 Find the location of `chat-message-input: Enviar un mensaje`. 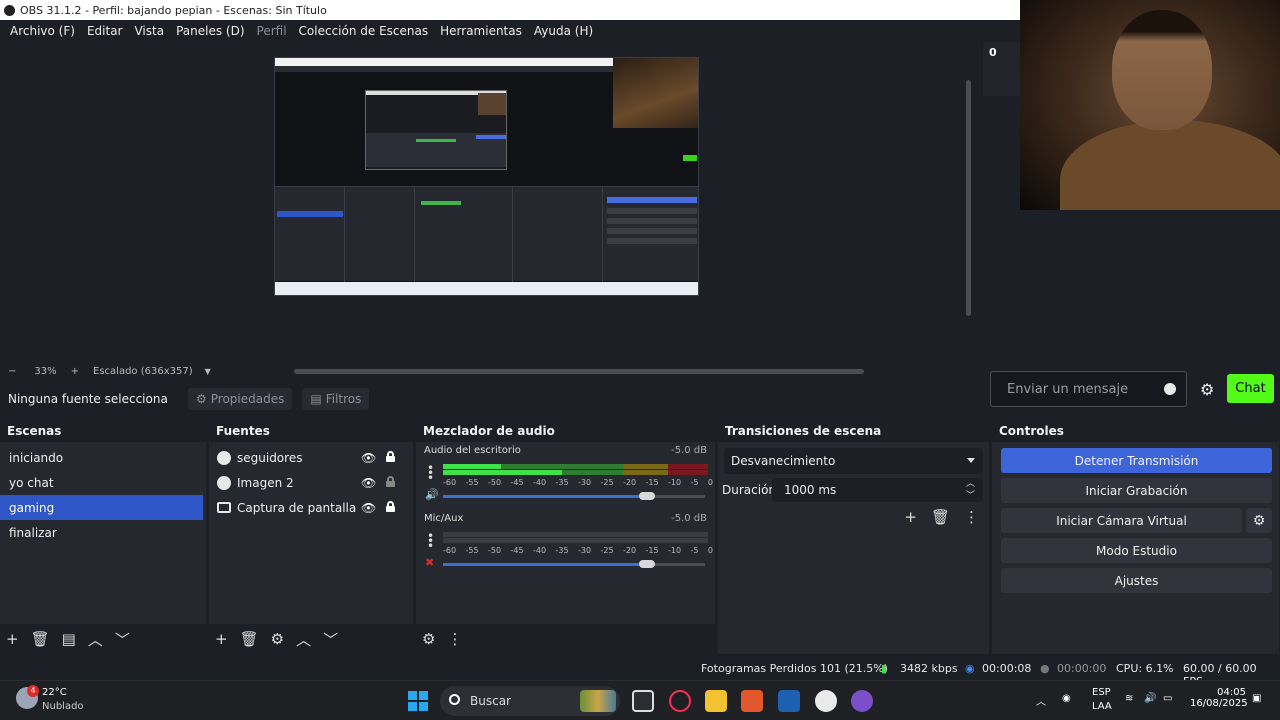

chat-message-input: Enviar un mensaje is located at coordinates (1088, 389).